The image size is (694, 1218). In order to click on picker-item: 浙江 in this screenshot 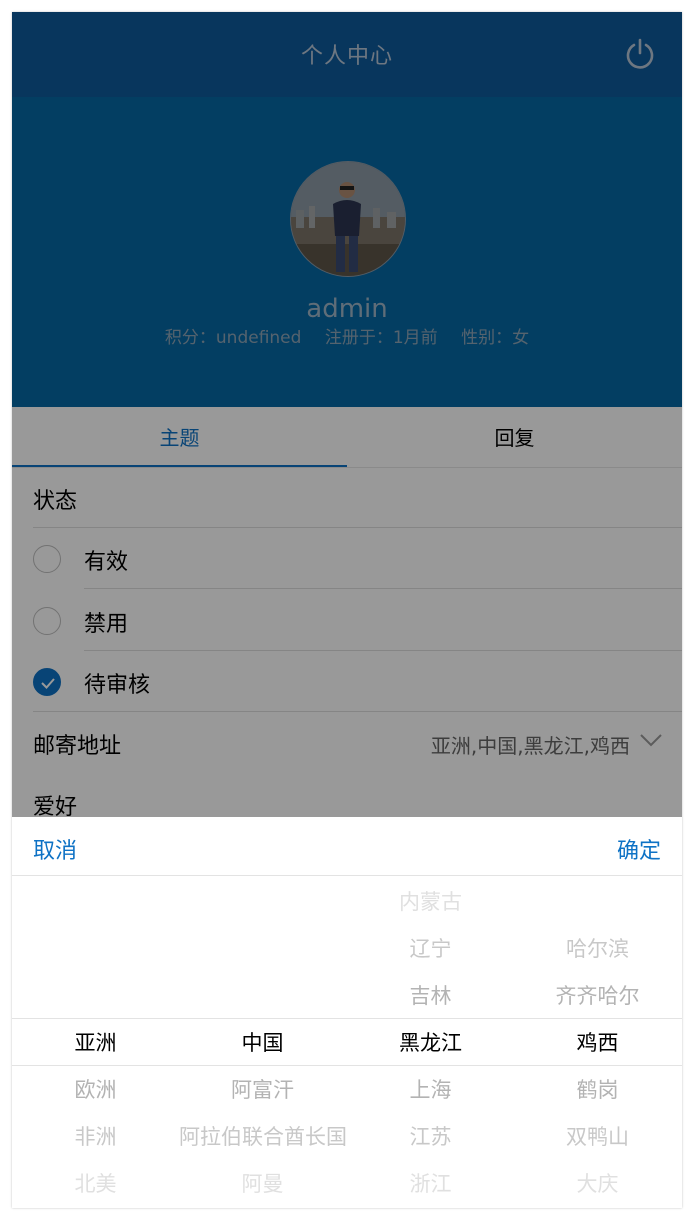, I will do `click(430, 1184)`.